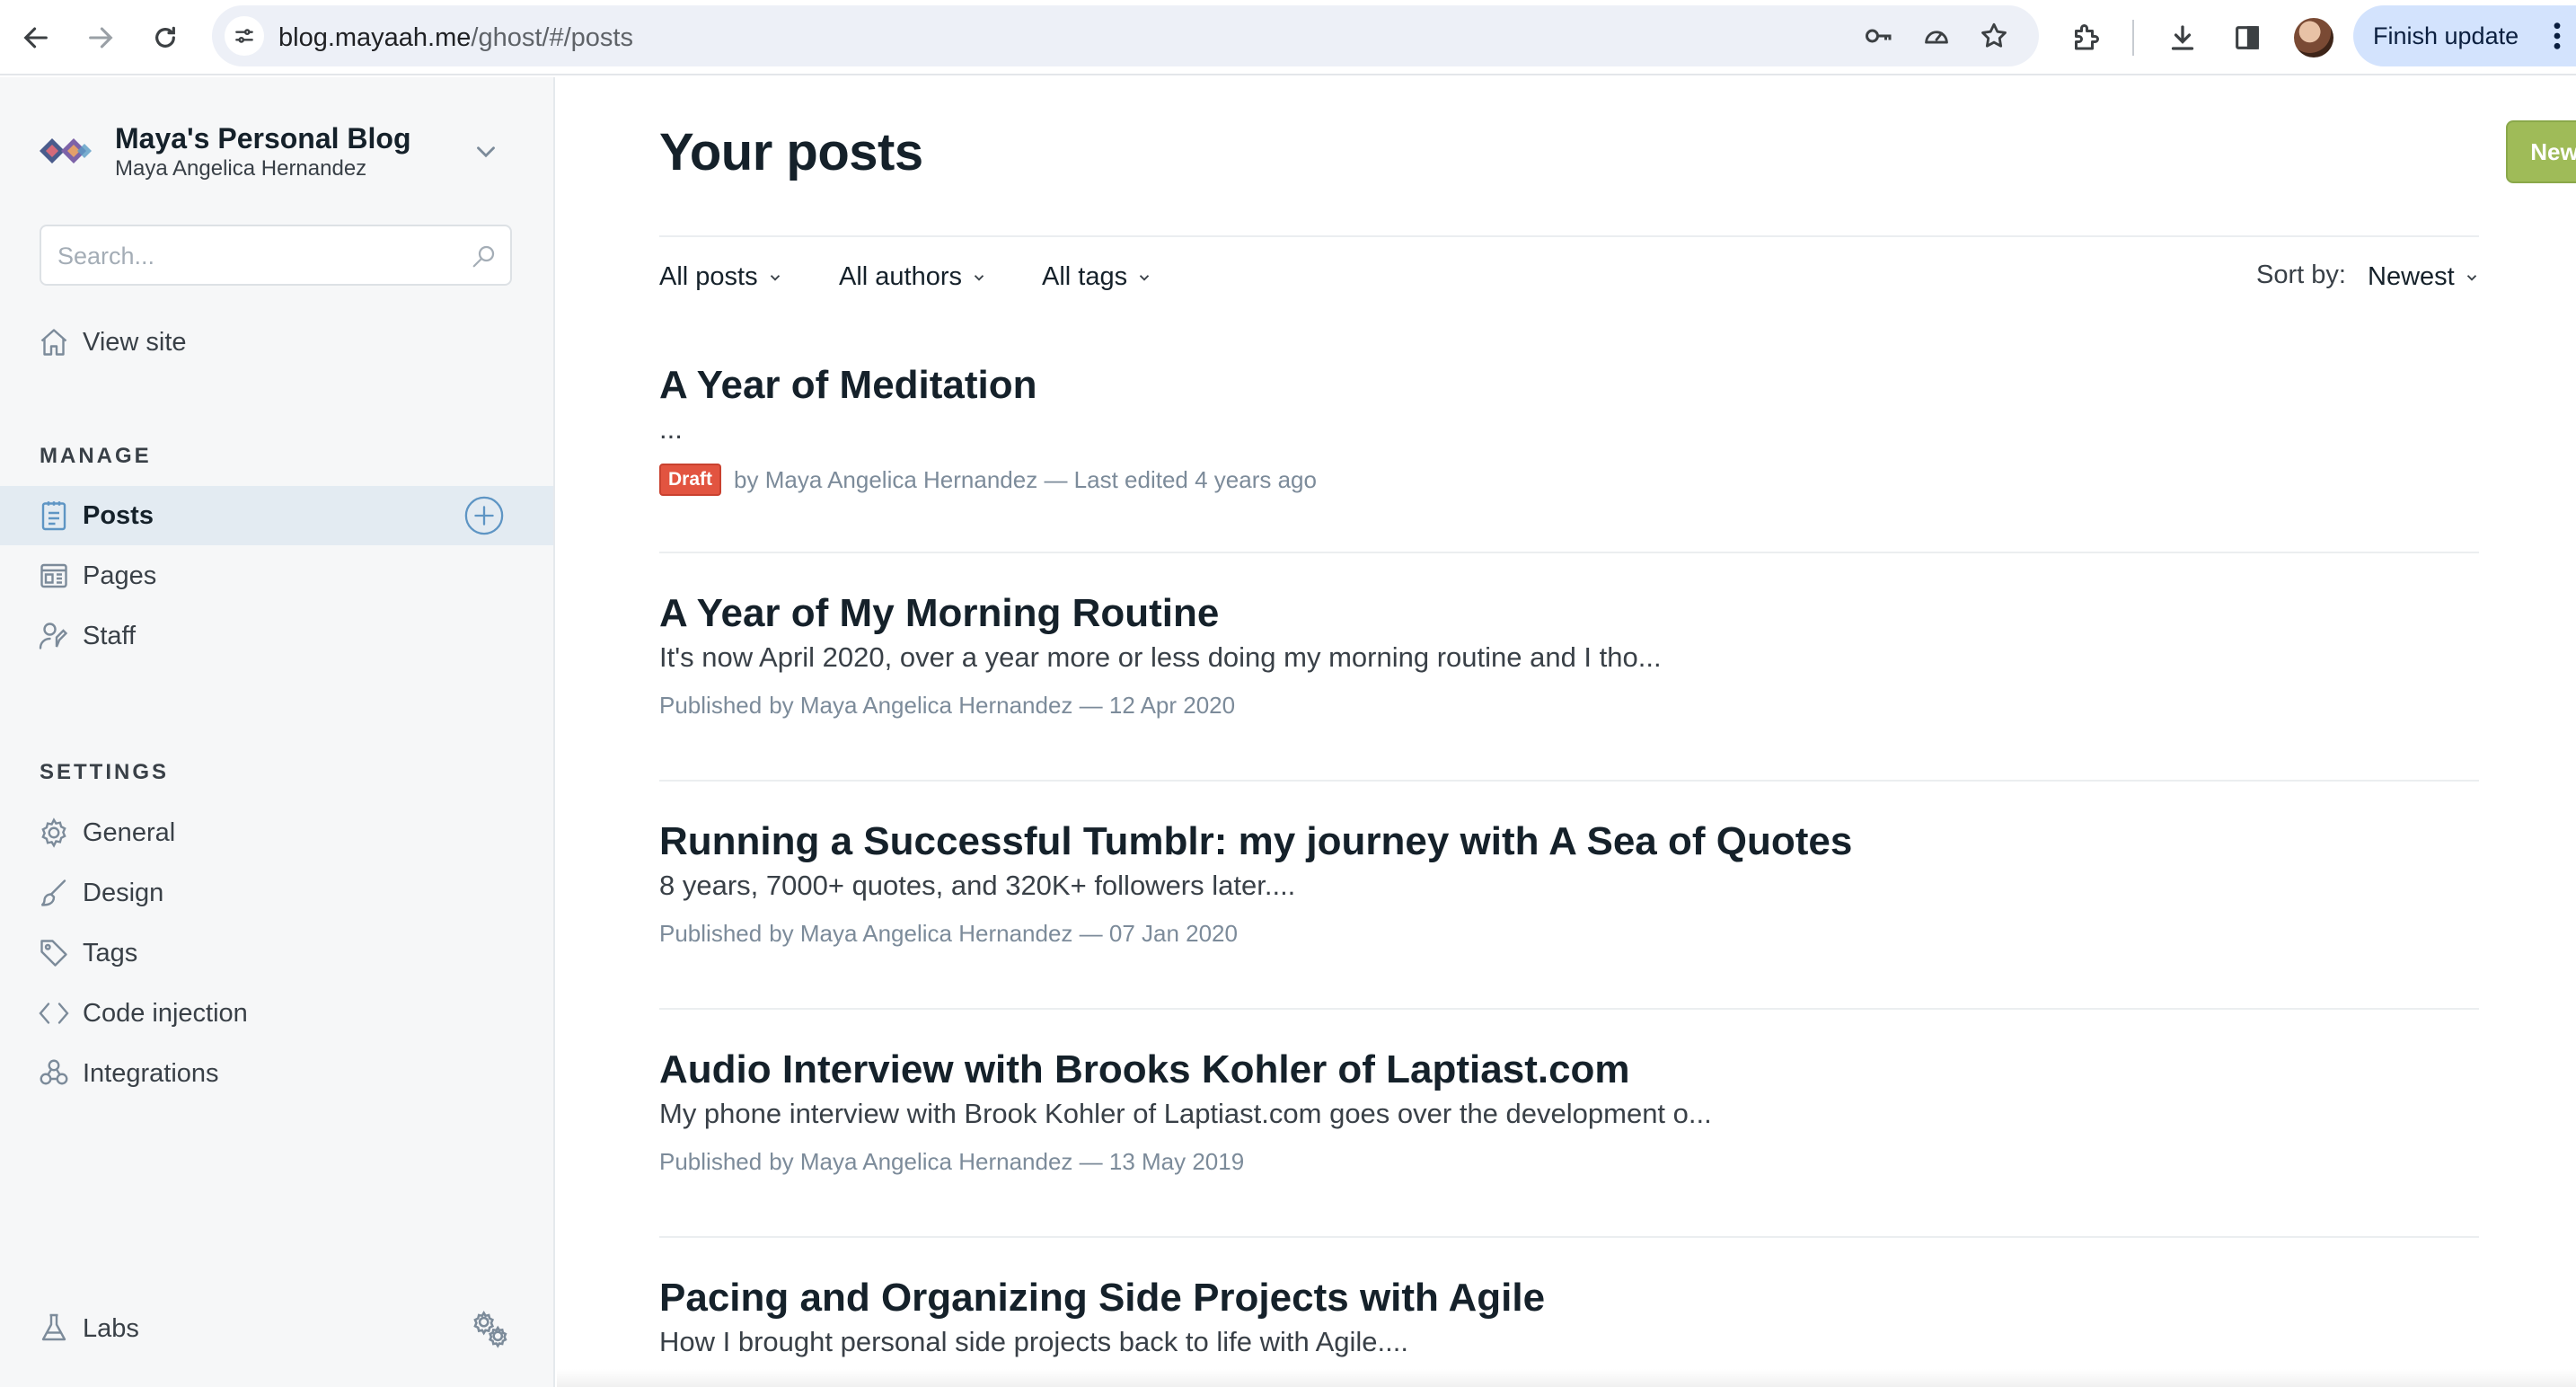 The image size is (2576, 1387). I want to click on finish-update-button: Finish update, so click(2464, 35).